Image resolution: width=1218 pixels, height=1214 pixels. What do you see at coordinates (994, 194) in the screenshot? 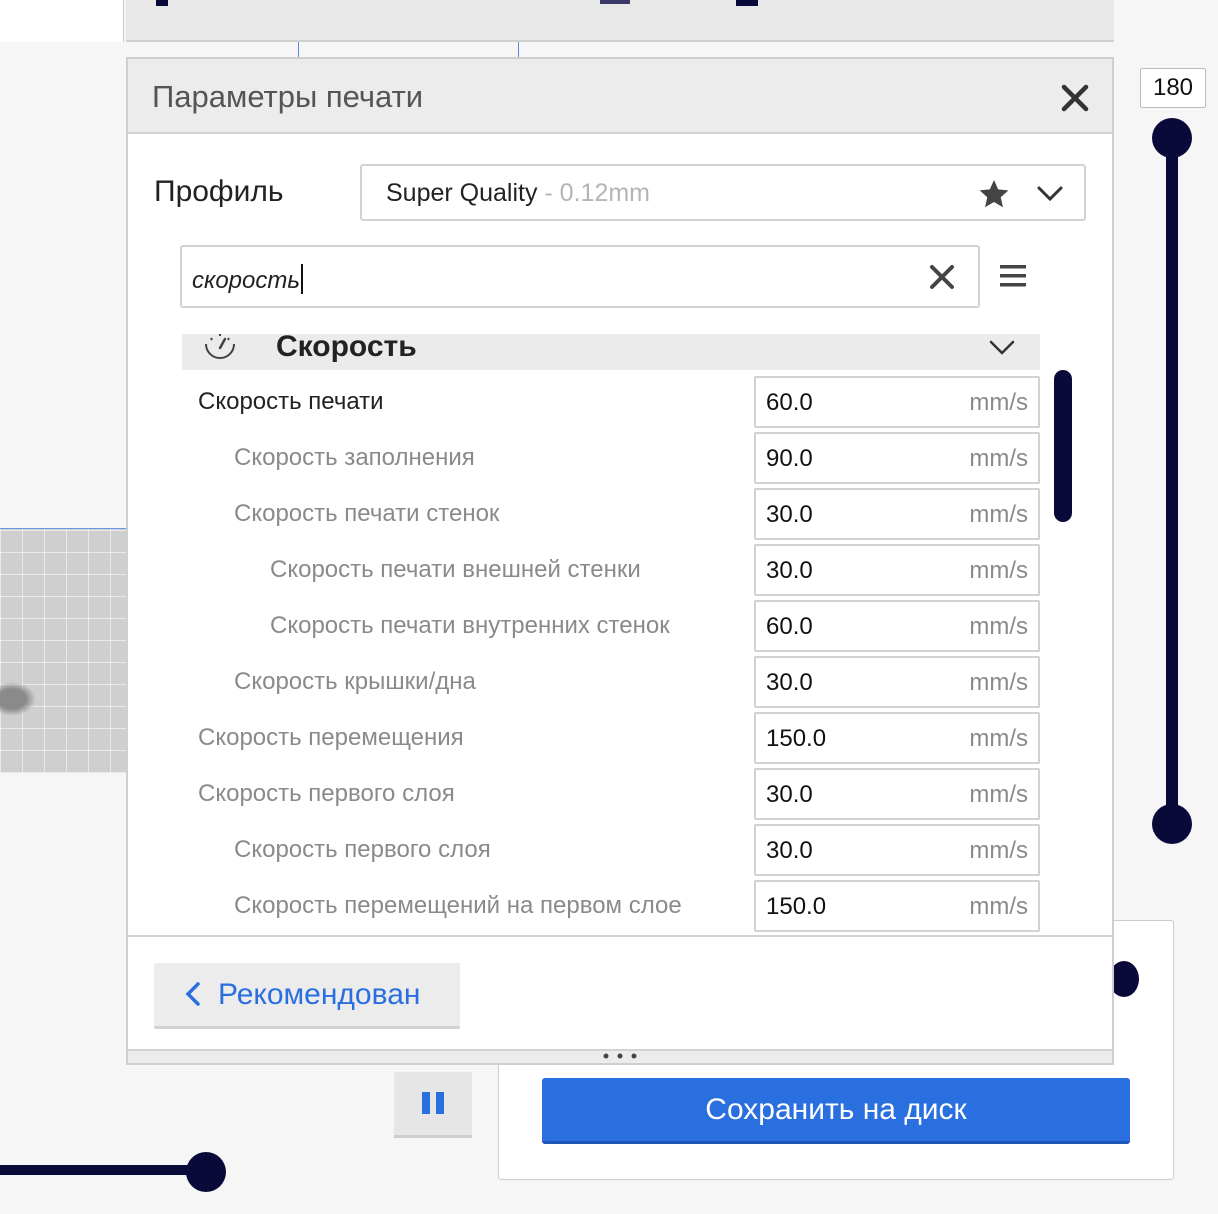
I see `star-icon` at bounding box center [994, 194].